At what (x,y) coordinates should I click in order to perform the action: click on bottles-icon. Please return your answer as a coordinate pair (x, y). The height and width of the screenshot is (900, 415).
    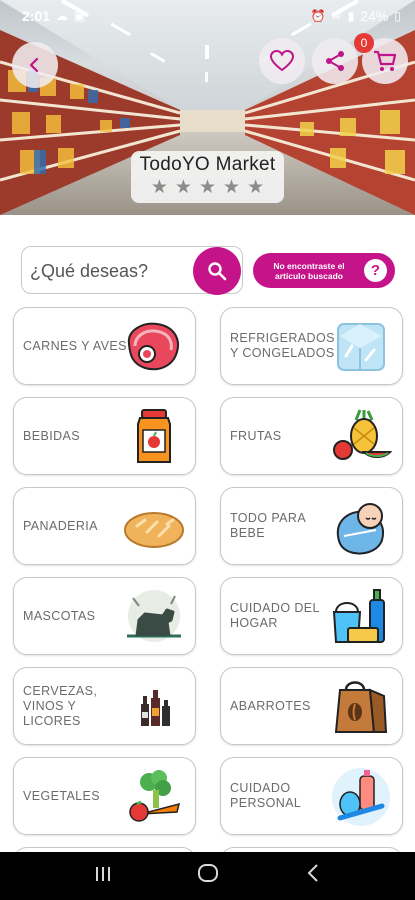
    Looking at the image, I should click on (155, 708).